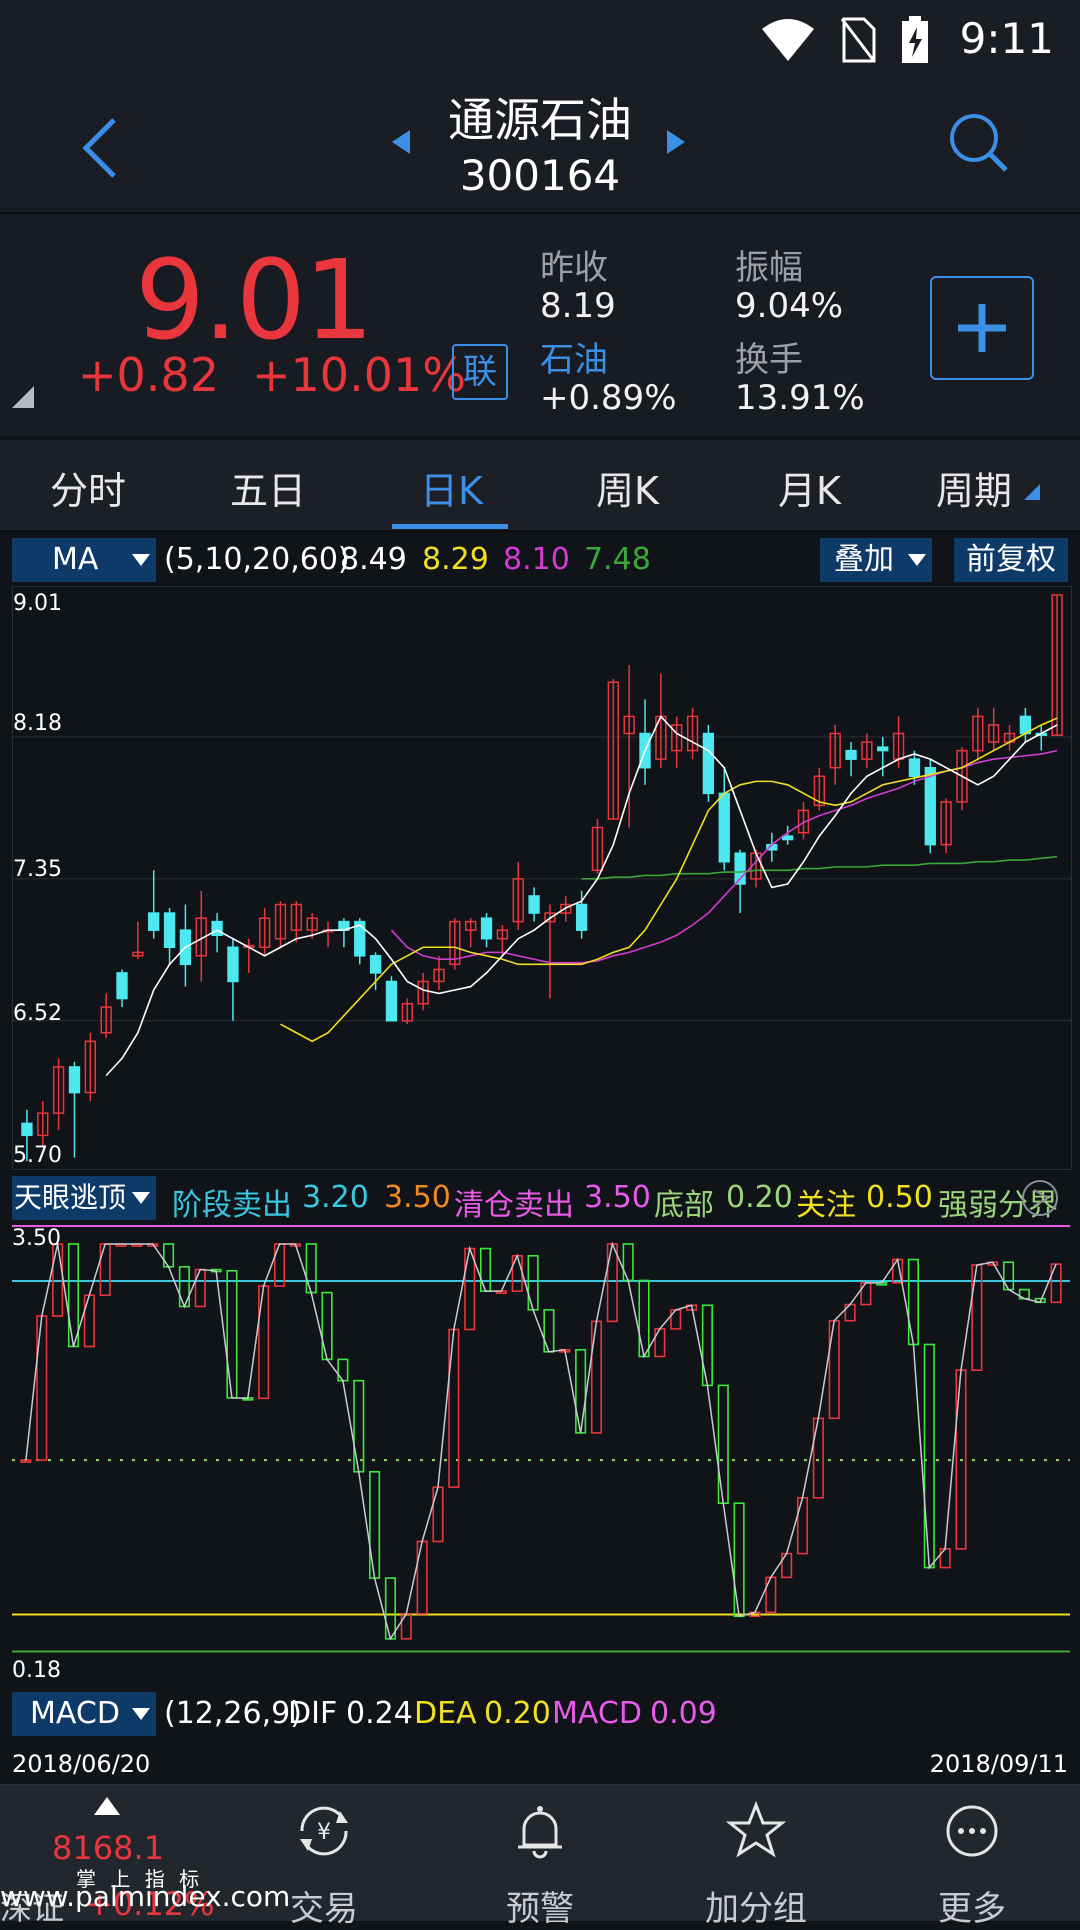  Describe the element at coordinates (84, 560) in the screenshot. I see `ma-dropdown: MA` at that location.